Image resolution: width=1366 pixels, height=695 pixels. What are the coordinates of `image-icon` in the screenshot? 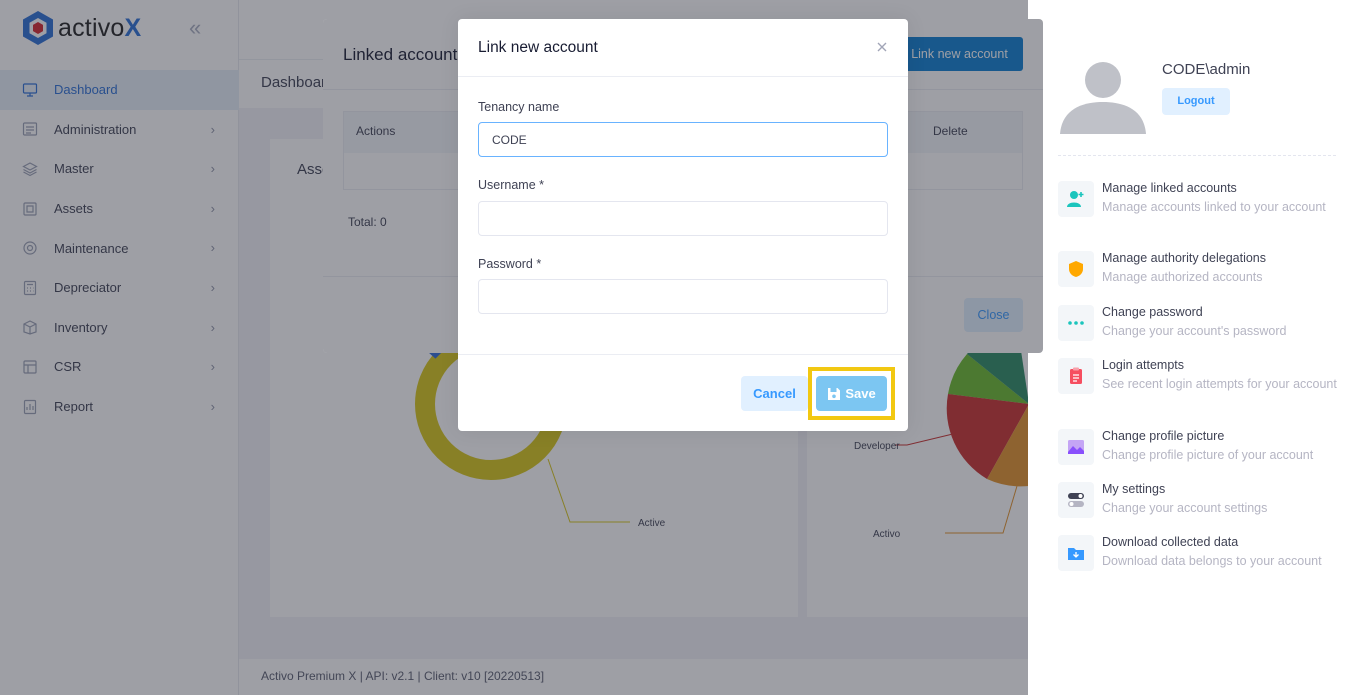 It's located at (1076, 447).